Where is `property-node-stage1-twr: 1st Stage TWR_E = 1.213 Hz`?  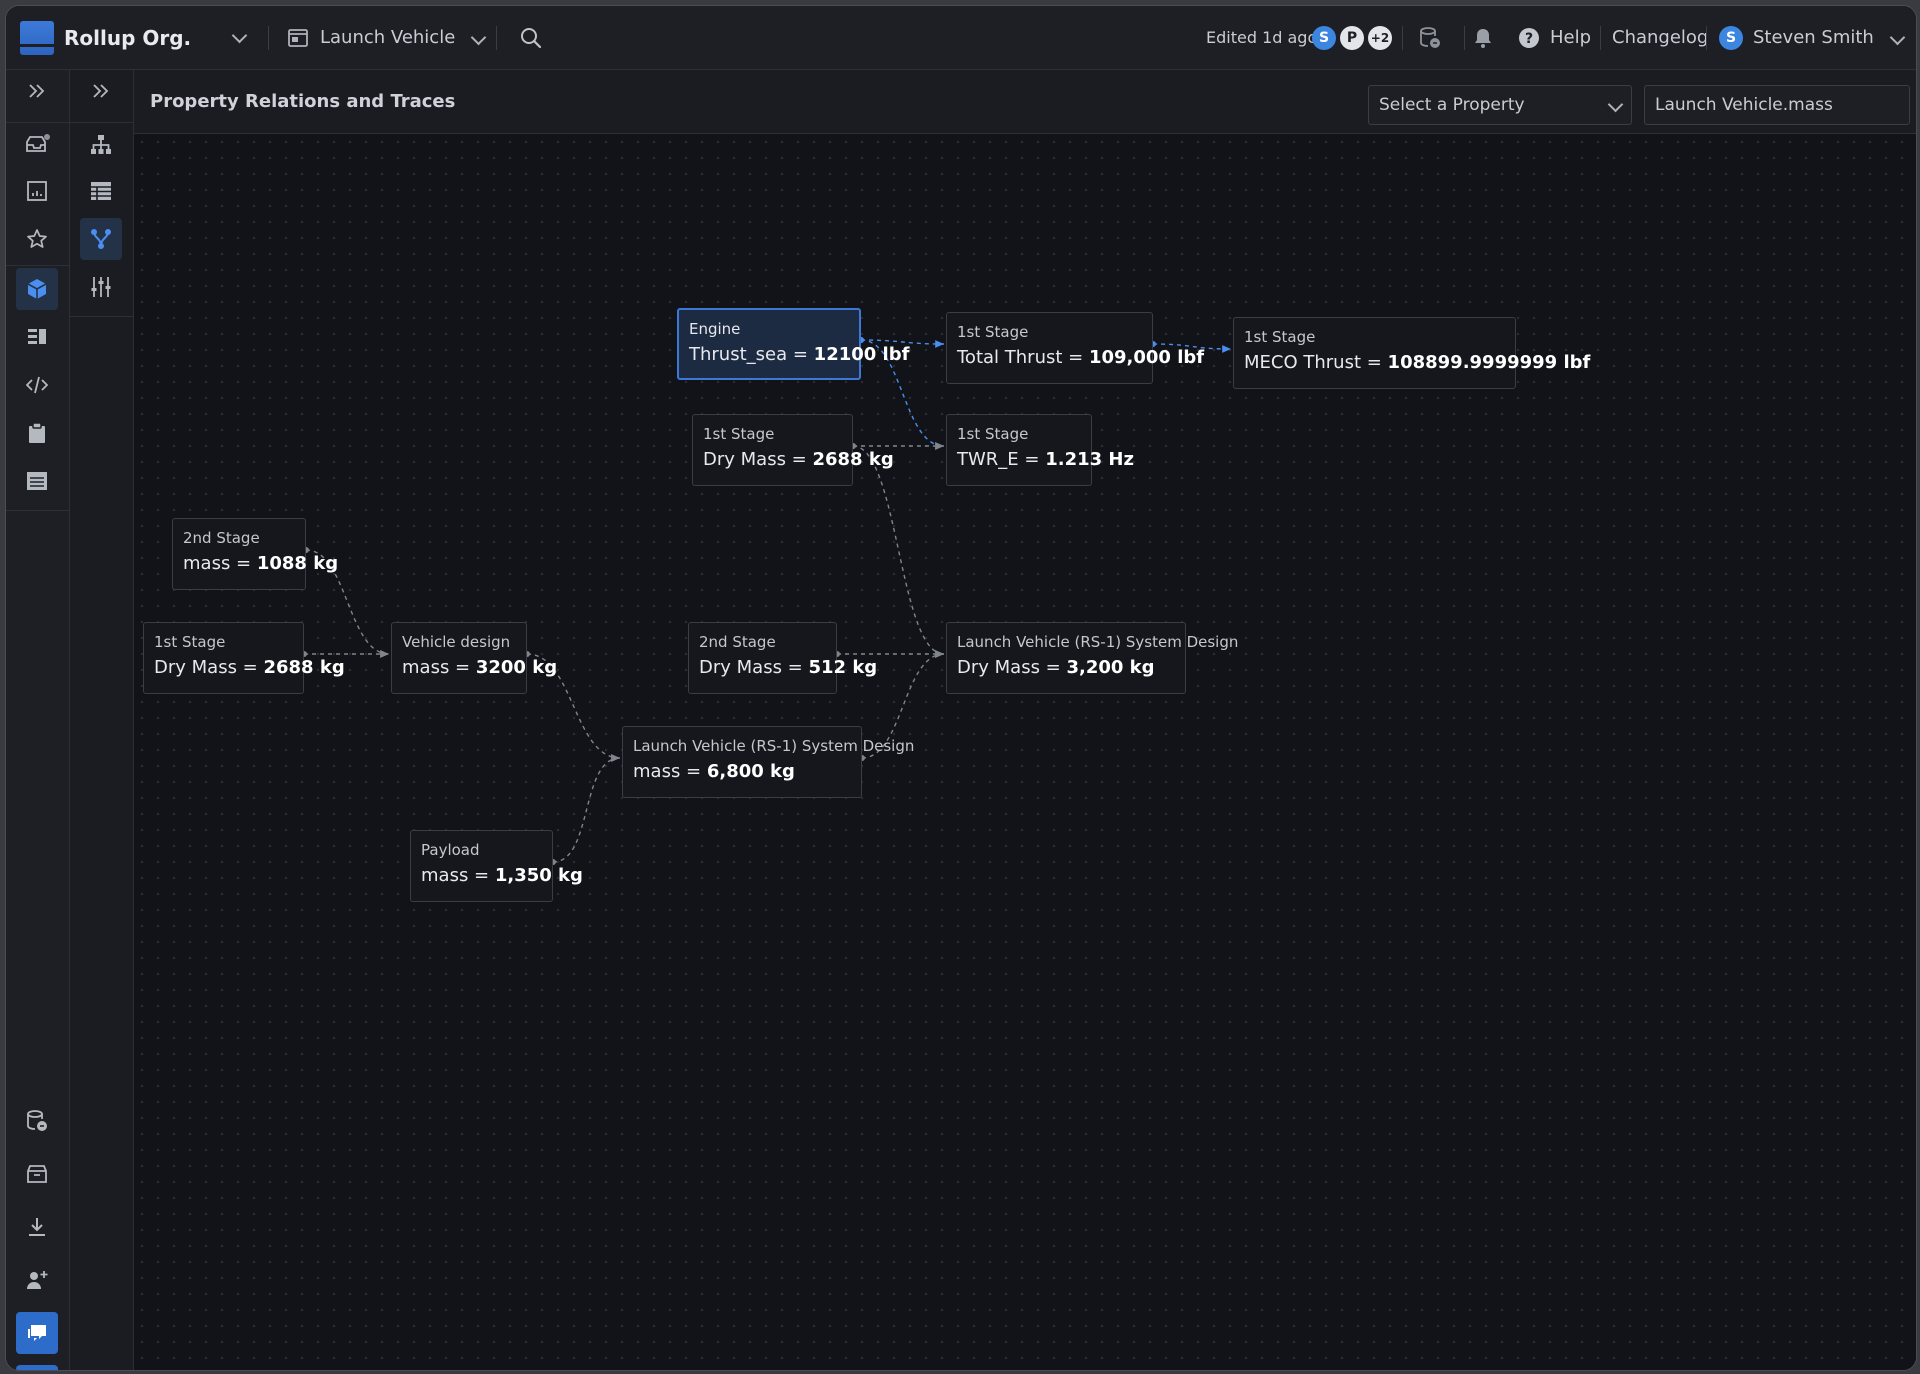
property-node-stage1-twr: 1st Stage TWR_E = 1.213 Hz is located at coordinates (1040, 450).